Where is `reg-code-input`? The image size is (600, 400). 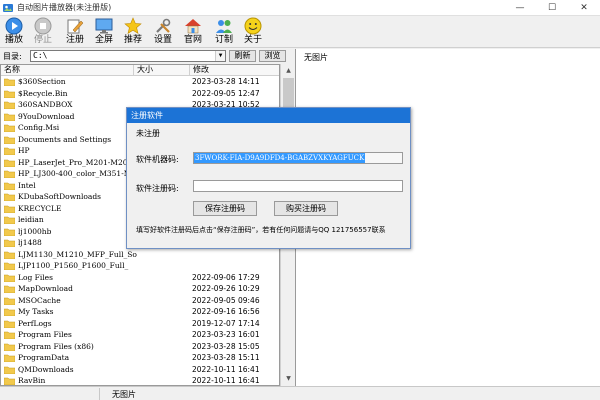 reg-code-input is located at coordinates (298, 186).